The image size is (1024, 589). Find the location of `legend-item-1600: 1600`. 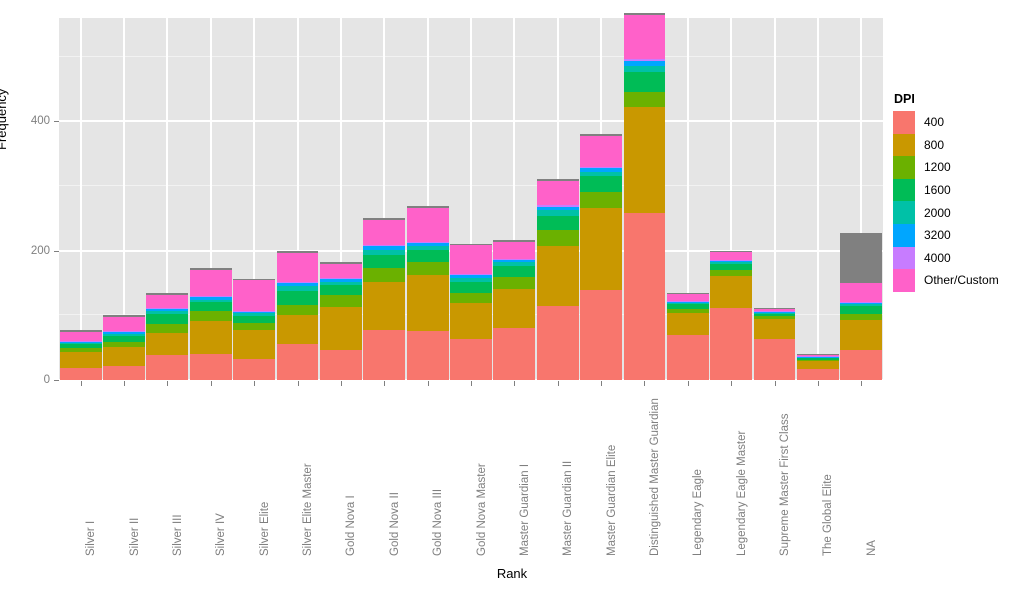

legend-item-1600: 1600 is located at coordinates (946, 190).